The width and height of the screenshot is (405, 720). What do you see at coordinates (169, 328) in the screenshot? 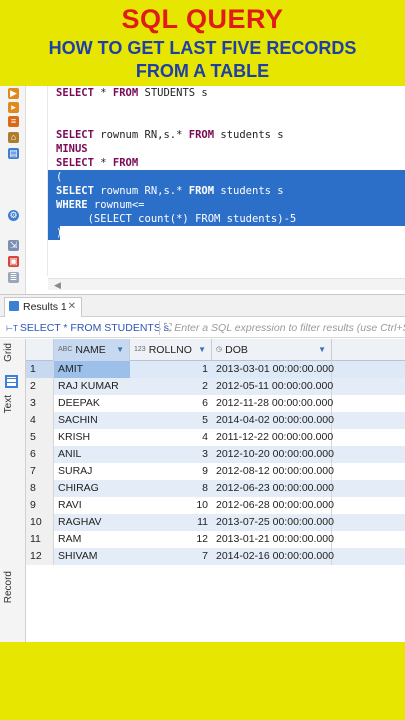
I see `expand-filter-icon: ⛶` at bounding box center [169, 328].